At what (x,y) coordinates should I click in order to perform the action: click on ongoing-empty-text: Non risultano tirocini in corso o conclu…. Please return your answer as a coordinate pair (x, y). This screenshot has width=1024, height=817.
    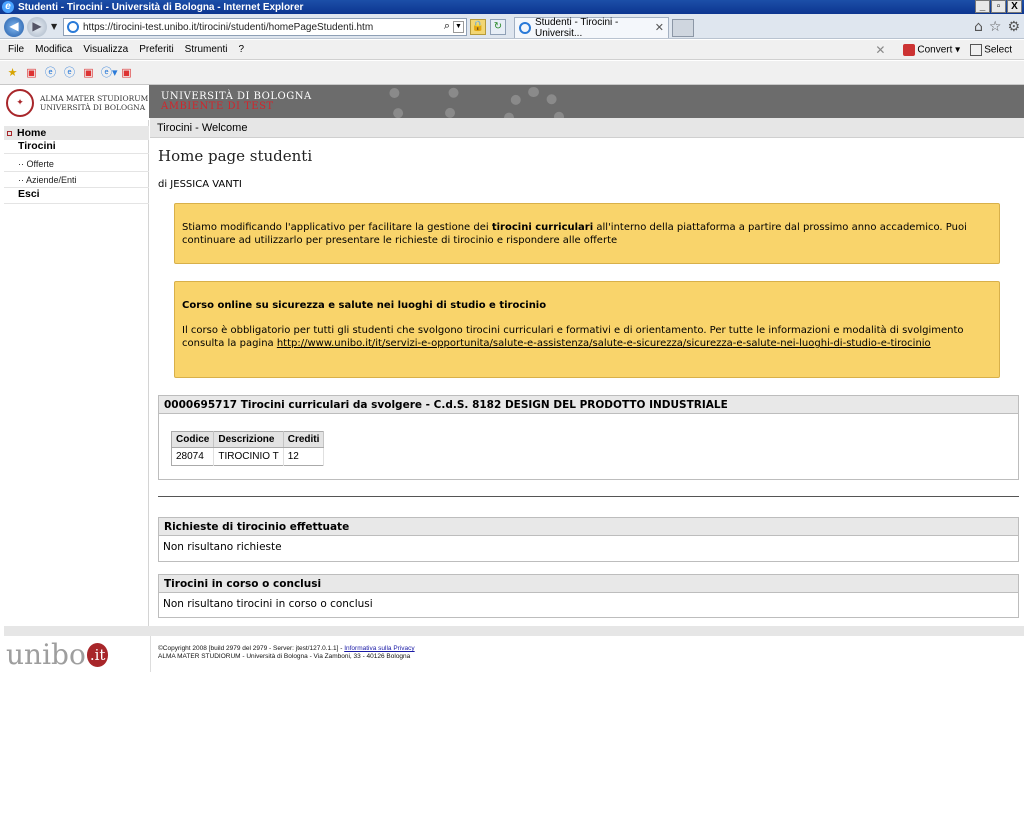
    Looking at the image, I should click on (268, 604).